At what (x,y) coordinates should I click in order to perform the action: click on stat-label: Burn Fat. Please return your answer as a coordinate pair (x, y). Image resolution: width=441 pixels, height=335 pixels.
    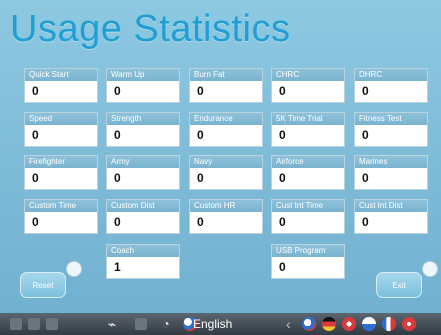
    Looking at the image, I should click on (226, 75).